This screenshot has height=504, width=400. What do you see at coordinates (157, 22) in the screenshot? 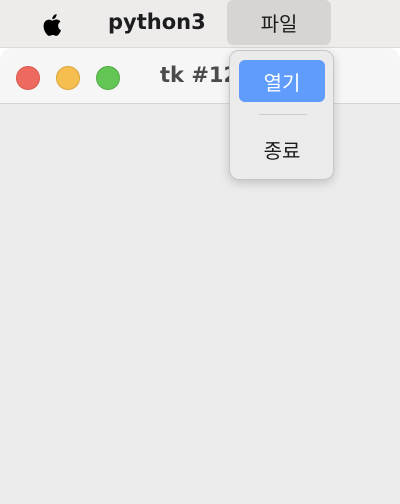
I see `app-name-menu: python3` at bounding box center [157, 22].